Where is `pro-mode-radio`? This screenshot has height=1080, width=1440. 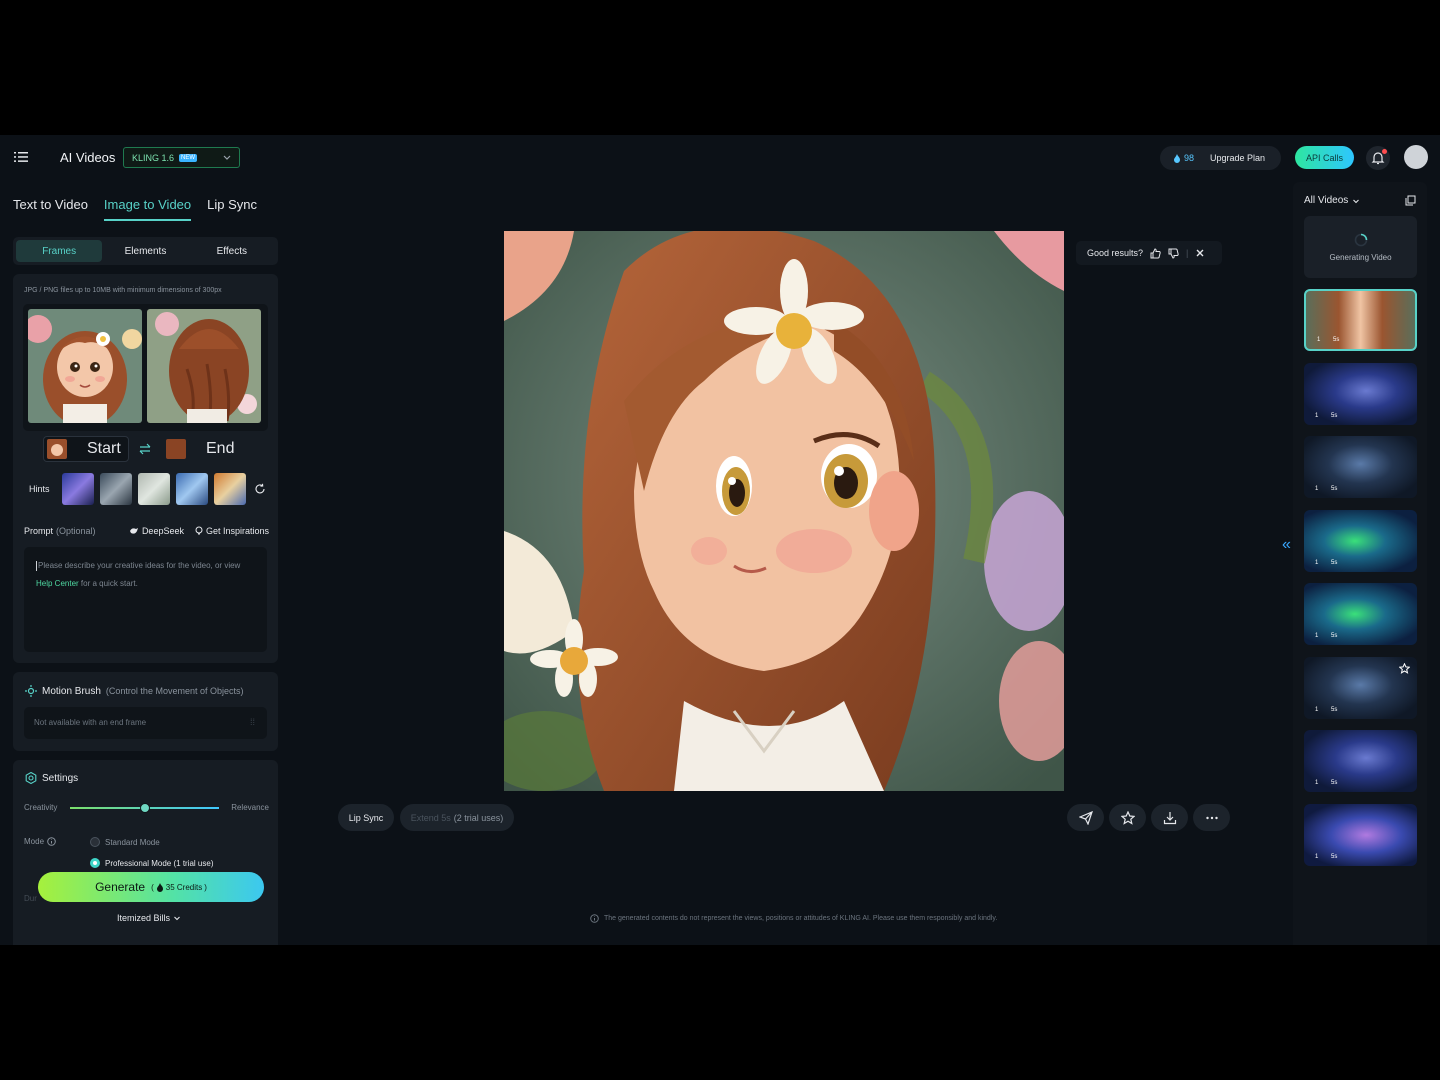
pro-mode-radio is located at coordinates (95, 863).